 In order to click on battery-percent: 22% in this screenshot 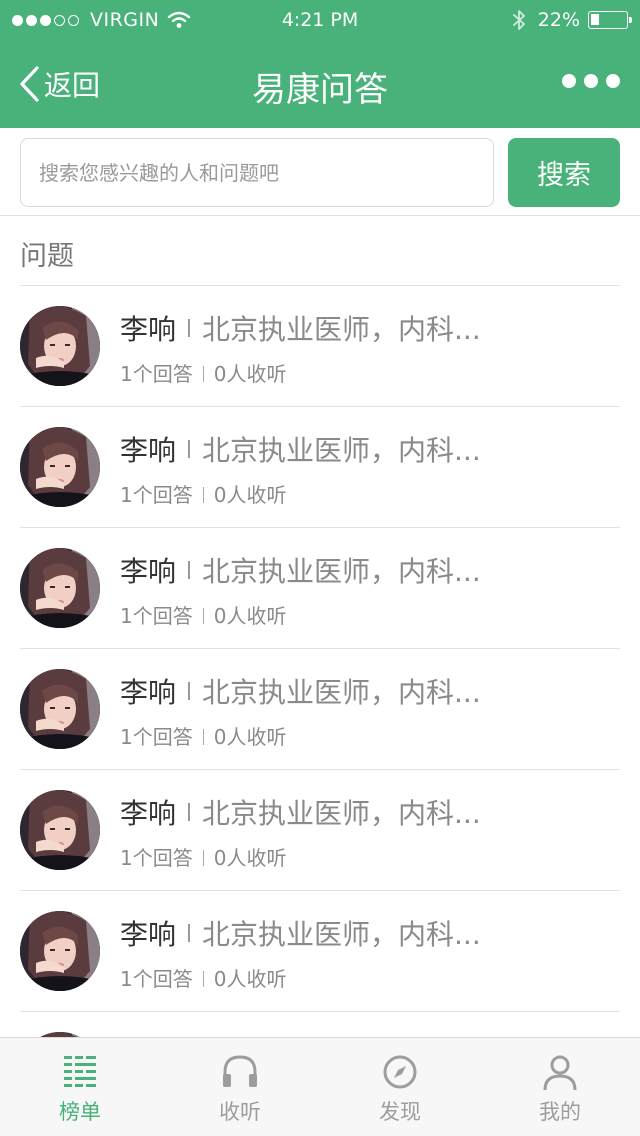, I will do `click(558, 20)`.